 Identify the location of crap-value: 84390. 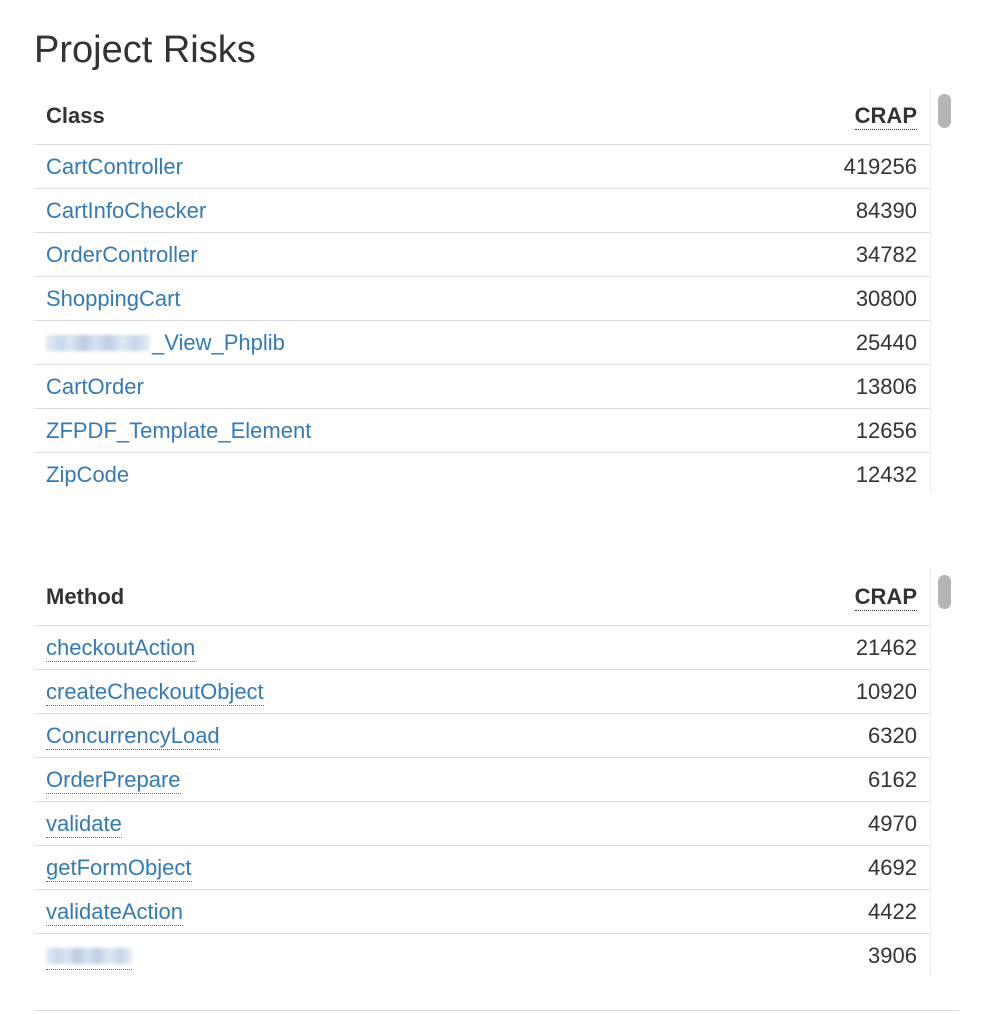
(886, 210).